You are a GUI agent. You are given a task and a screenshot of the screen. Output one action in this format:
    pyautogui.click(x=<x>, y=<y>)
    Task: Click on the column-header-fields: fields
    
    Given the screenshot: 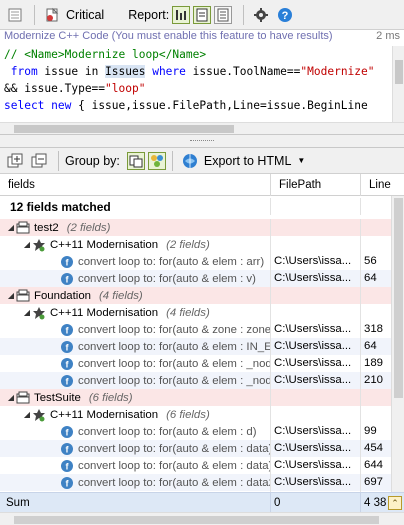 What is the action you would take?
    pyautogui.click(x=135, y=185)
    